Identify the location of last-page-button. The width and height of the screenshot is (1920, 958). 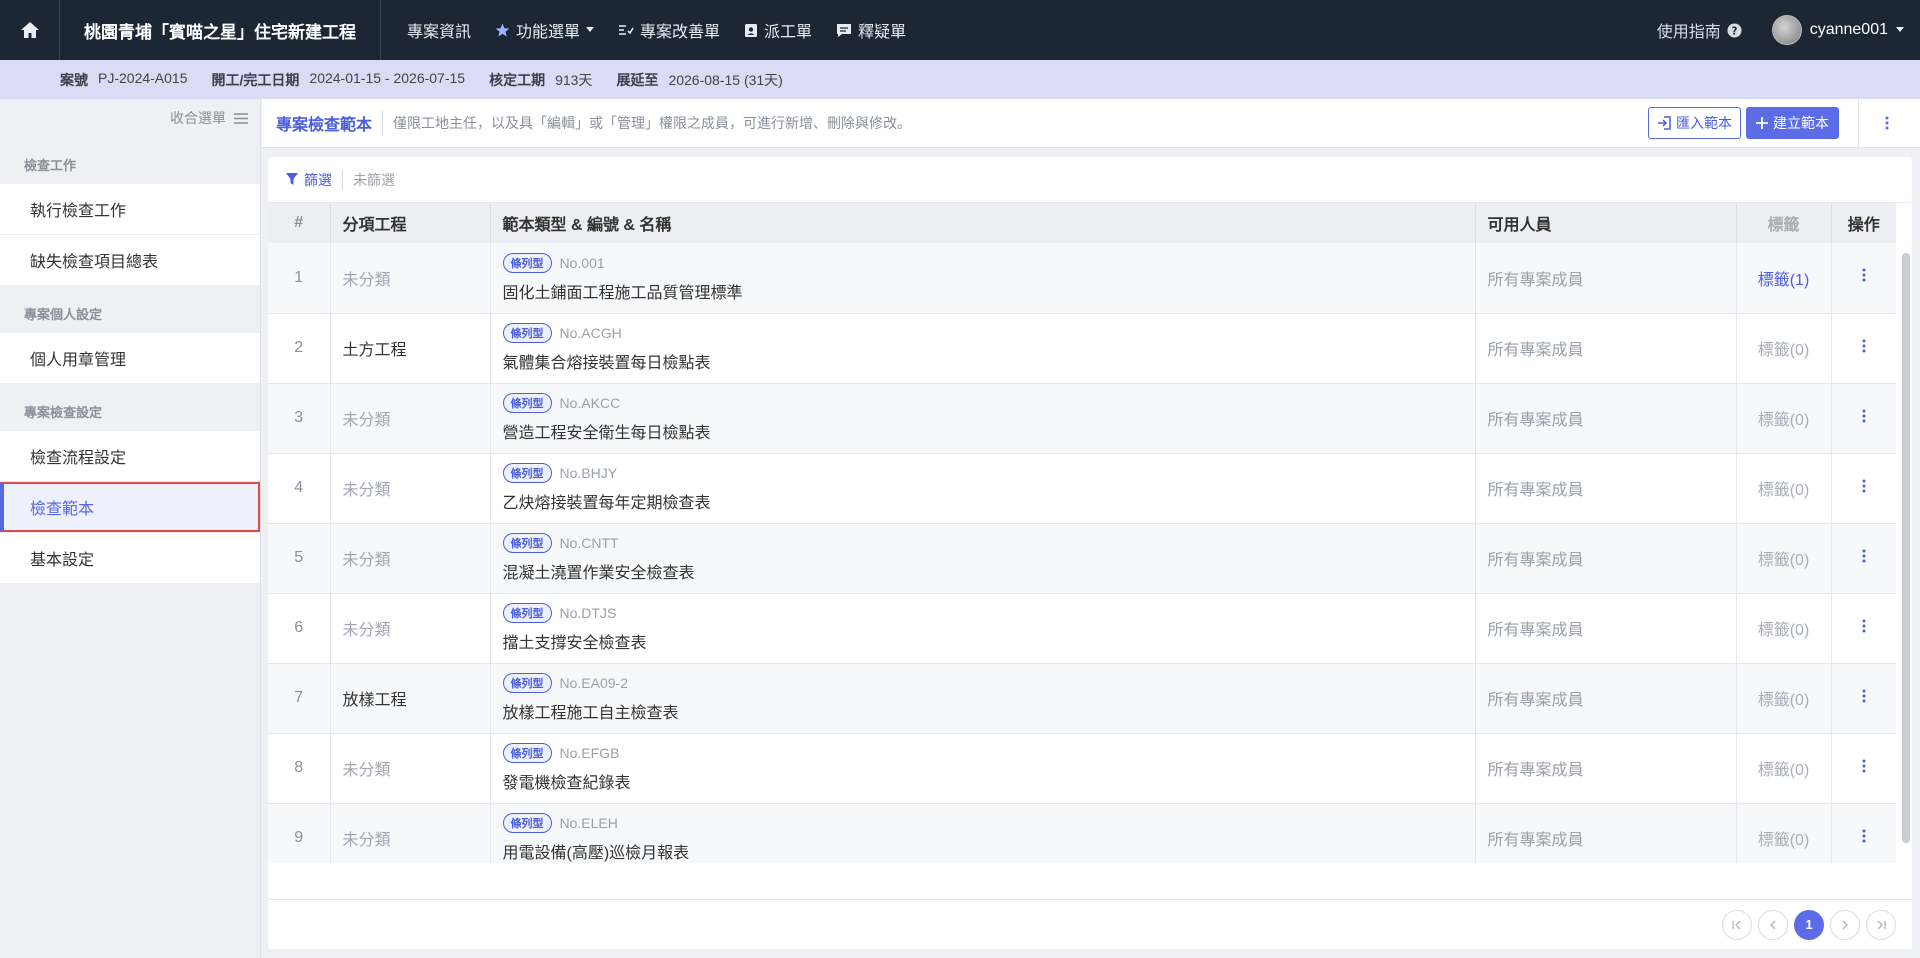
(1881, 924).